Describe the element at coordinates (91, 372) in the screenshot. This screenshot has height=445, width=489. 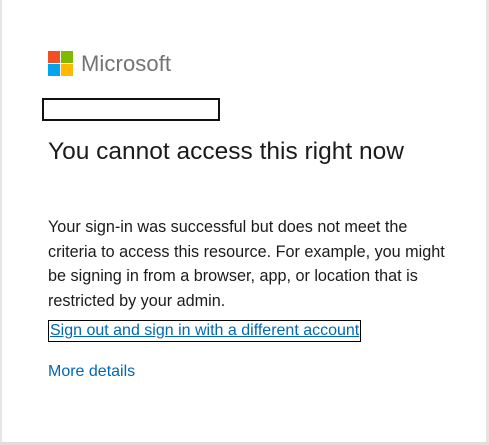
I see `more-details-link: More details` at that location.